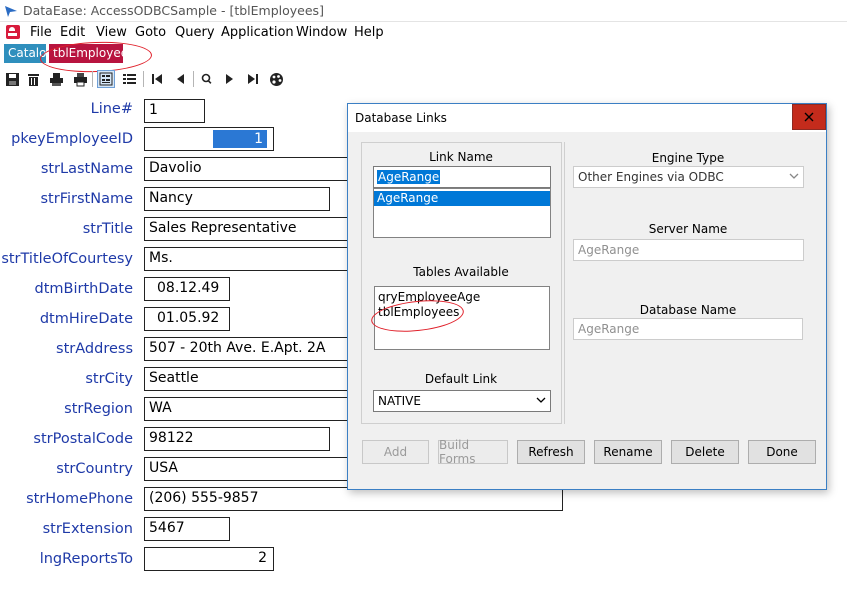 This screenshot has height=612, width=847. Describe the element at coordinates (782, 452) in the screenshot. I see `done-button: Done` at that location.